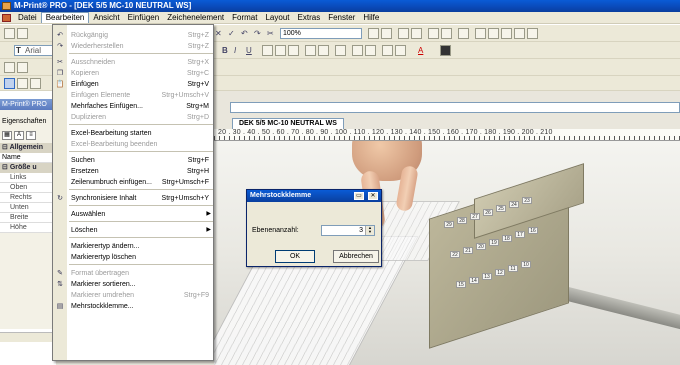 The height and width of the screenshot is (365, 680). Describe the element at coordinates (134, 214) in the screenshot. I see `menu-item-ausw-hlen: Auswählen ▶` at that location.